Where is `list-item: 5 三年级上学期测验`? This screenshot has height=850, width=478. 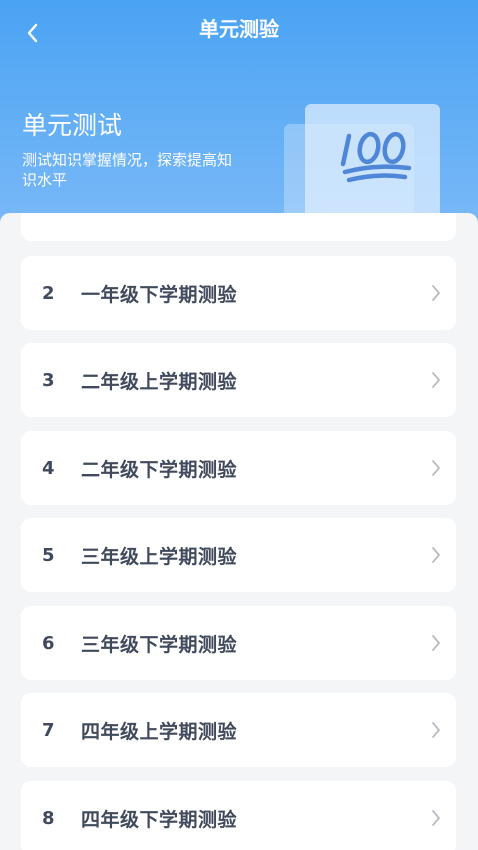
list-item: 5 三年级上学期测验 is located at coordinates (238, 555).